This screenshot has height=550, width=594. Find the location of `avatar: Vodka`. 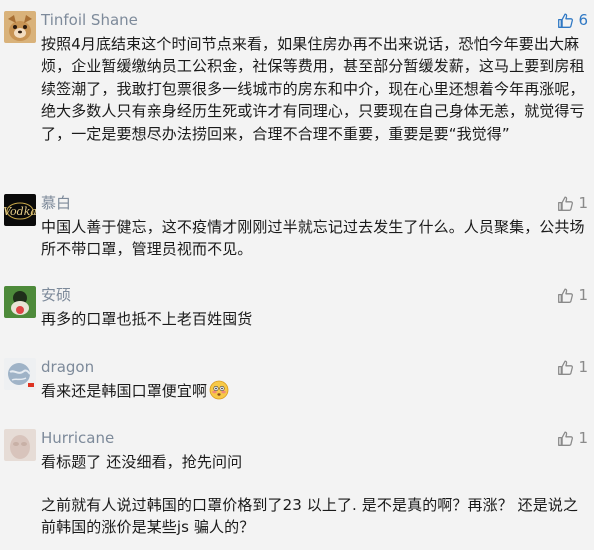

avatar: Vodka is located at coordinates (20, 210).